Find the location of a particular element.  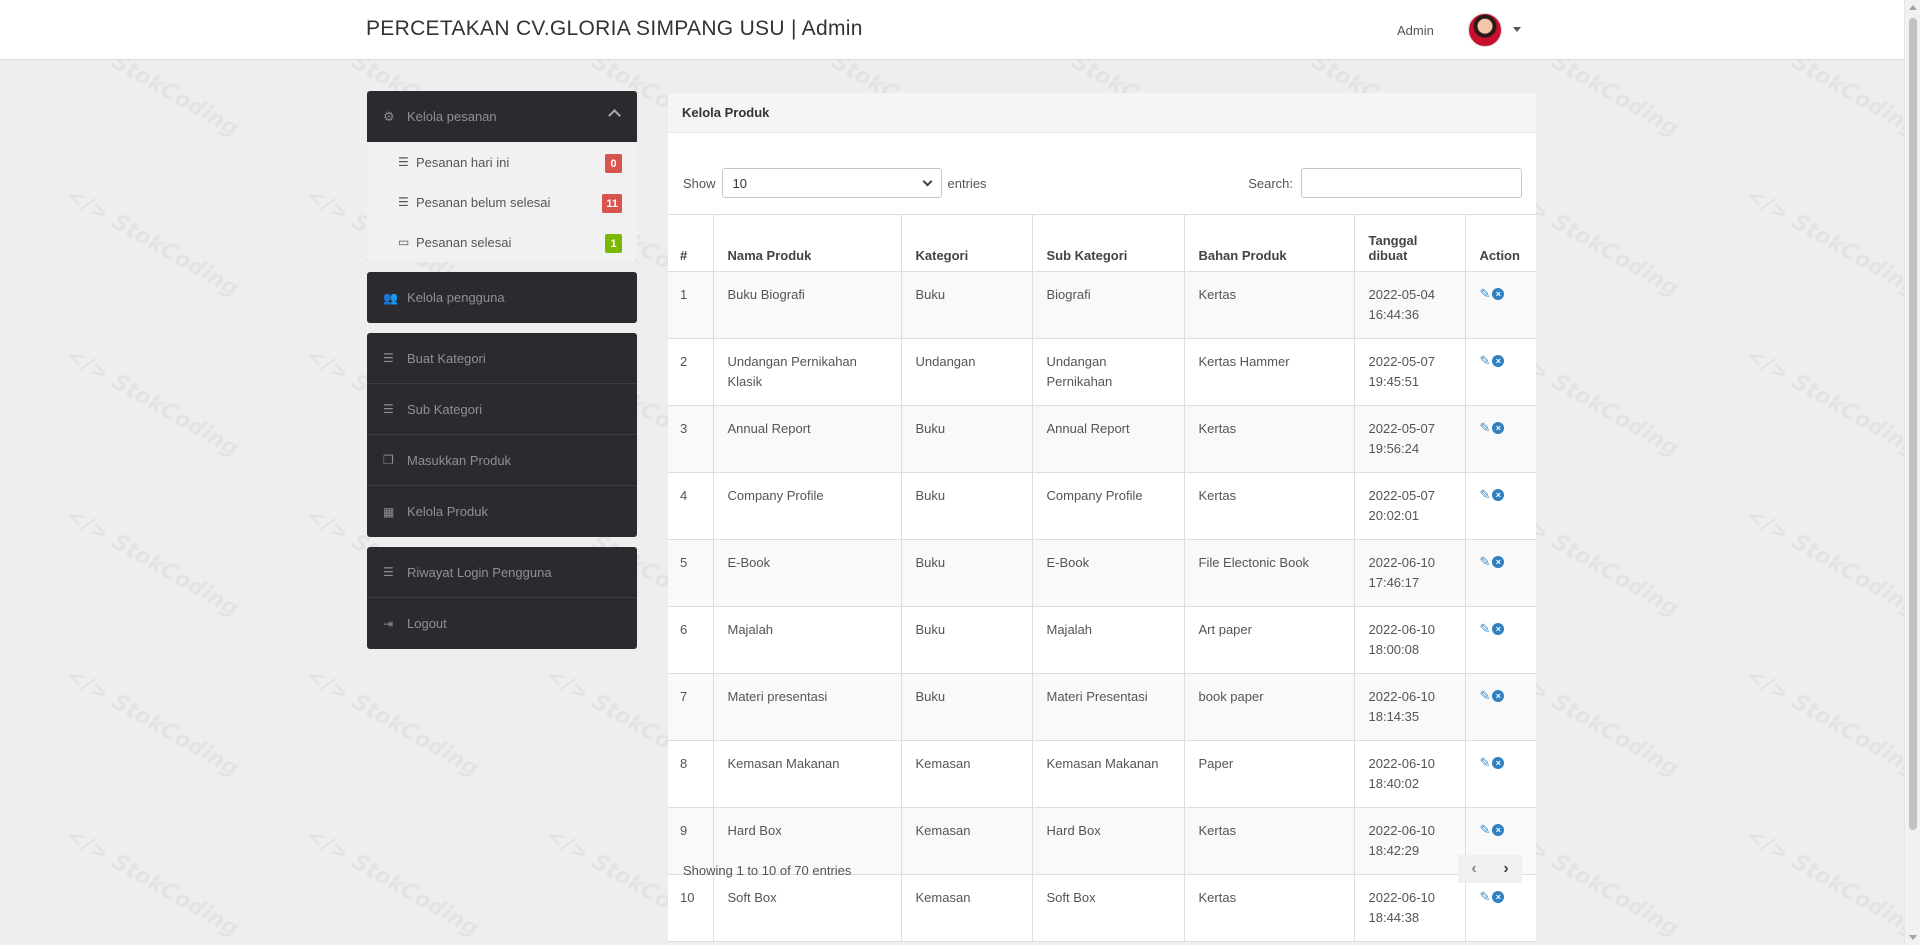

sidebar-item-label: Logout is located at coordinates (427, 623).